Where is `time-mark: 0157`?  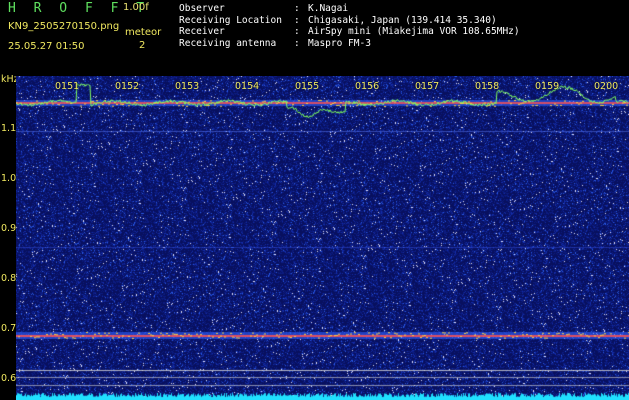 time-mark: 0157 is located at coordinates (427, 86).